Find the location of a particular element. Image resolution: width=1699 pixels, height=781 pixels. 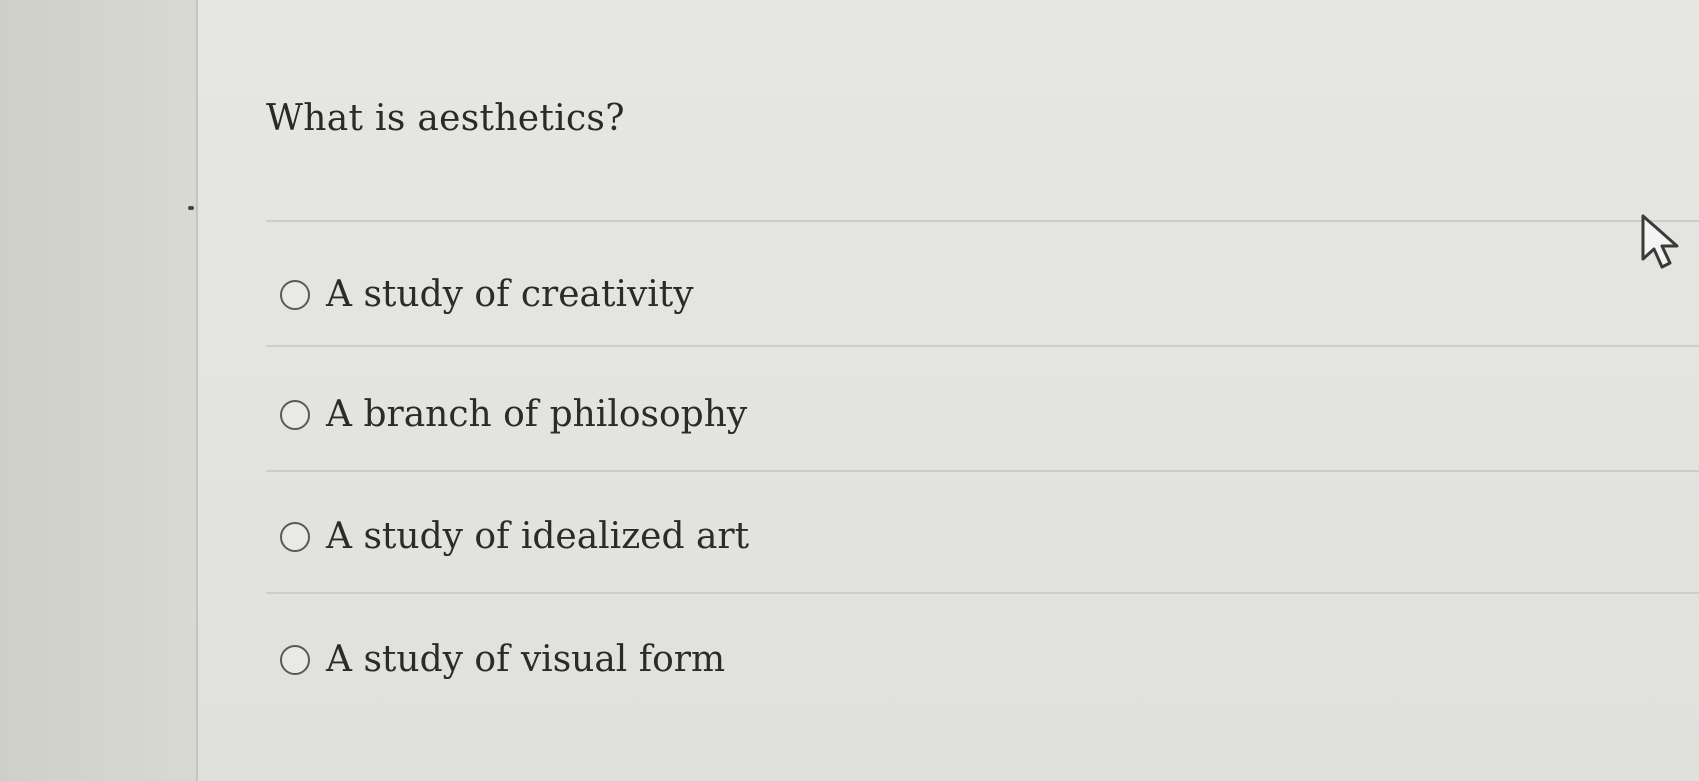

option-creativity: A study of creativity is located at coordinates (487, 294).